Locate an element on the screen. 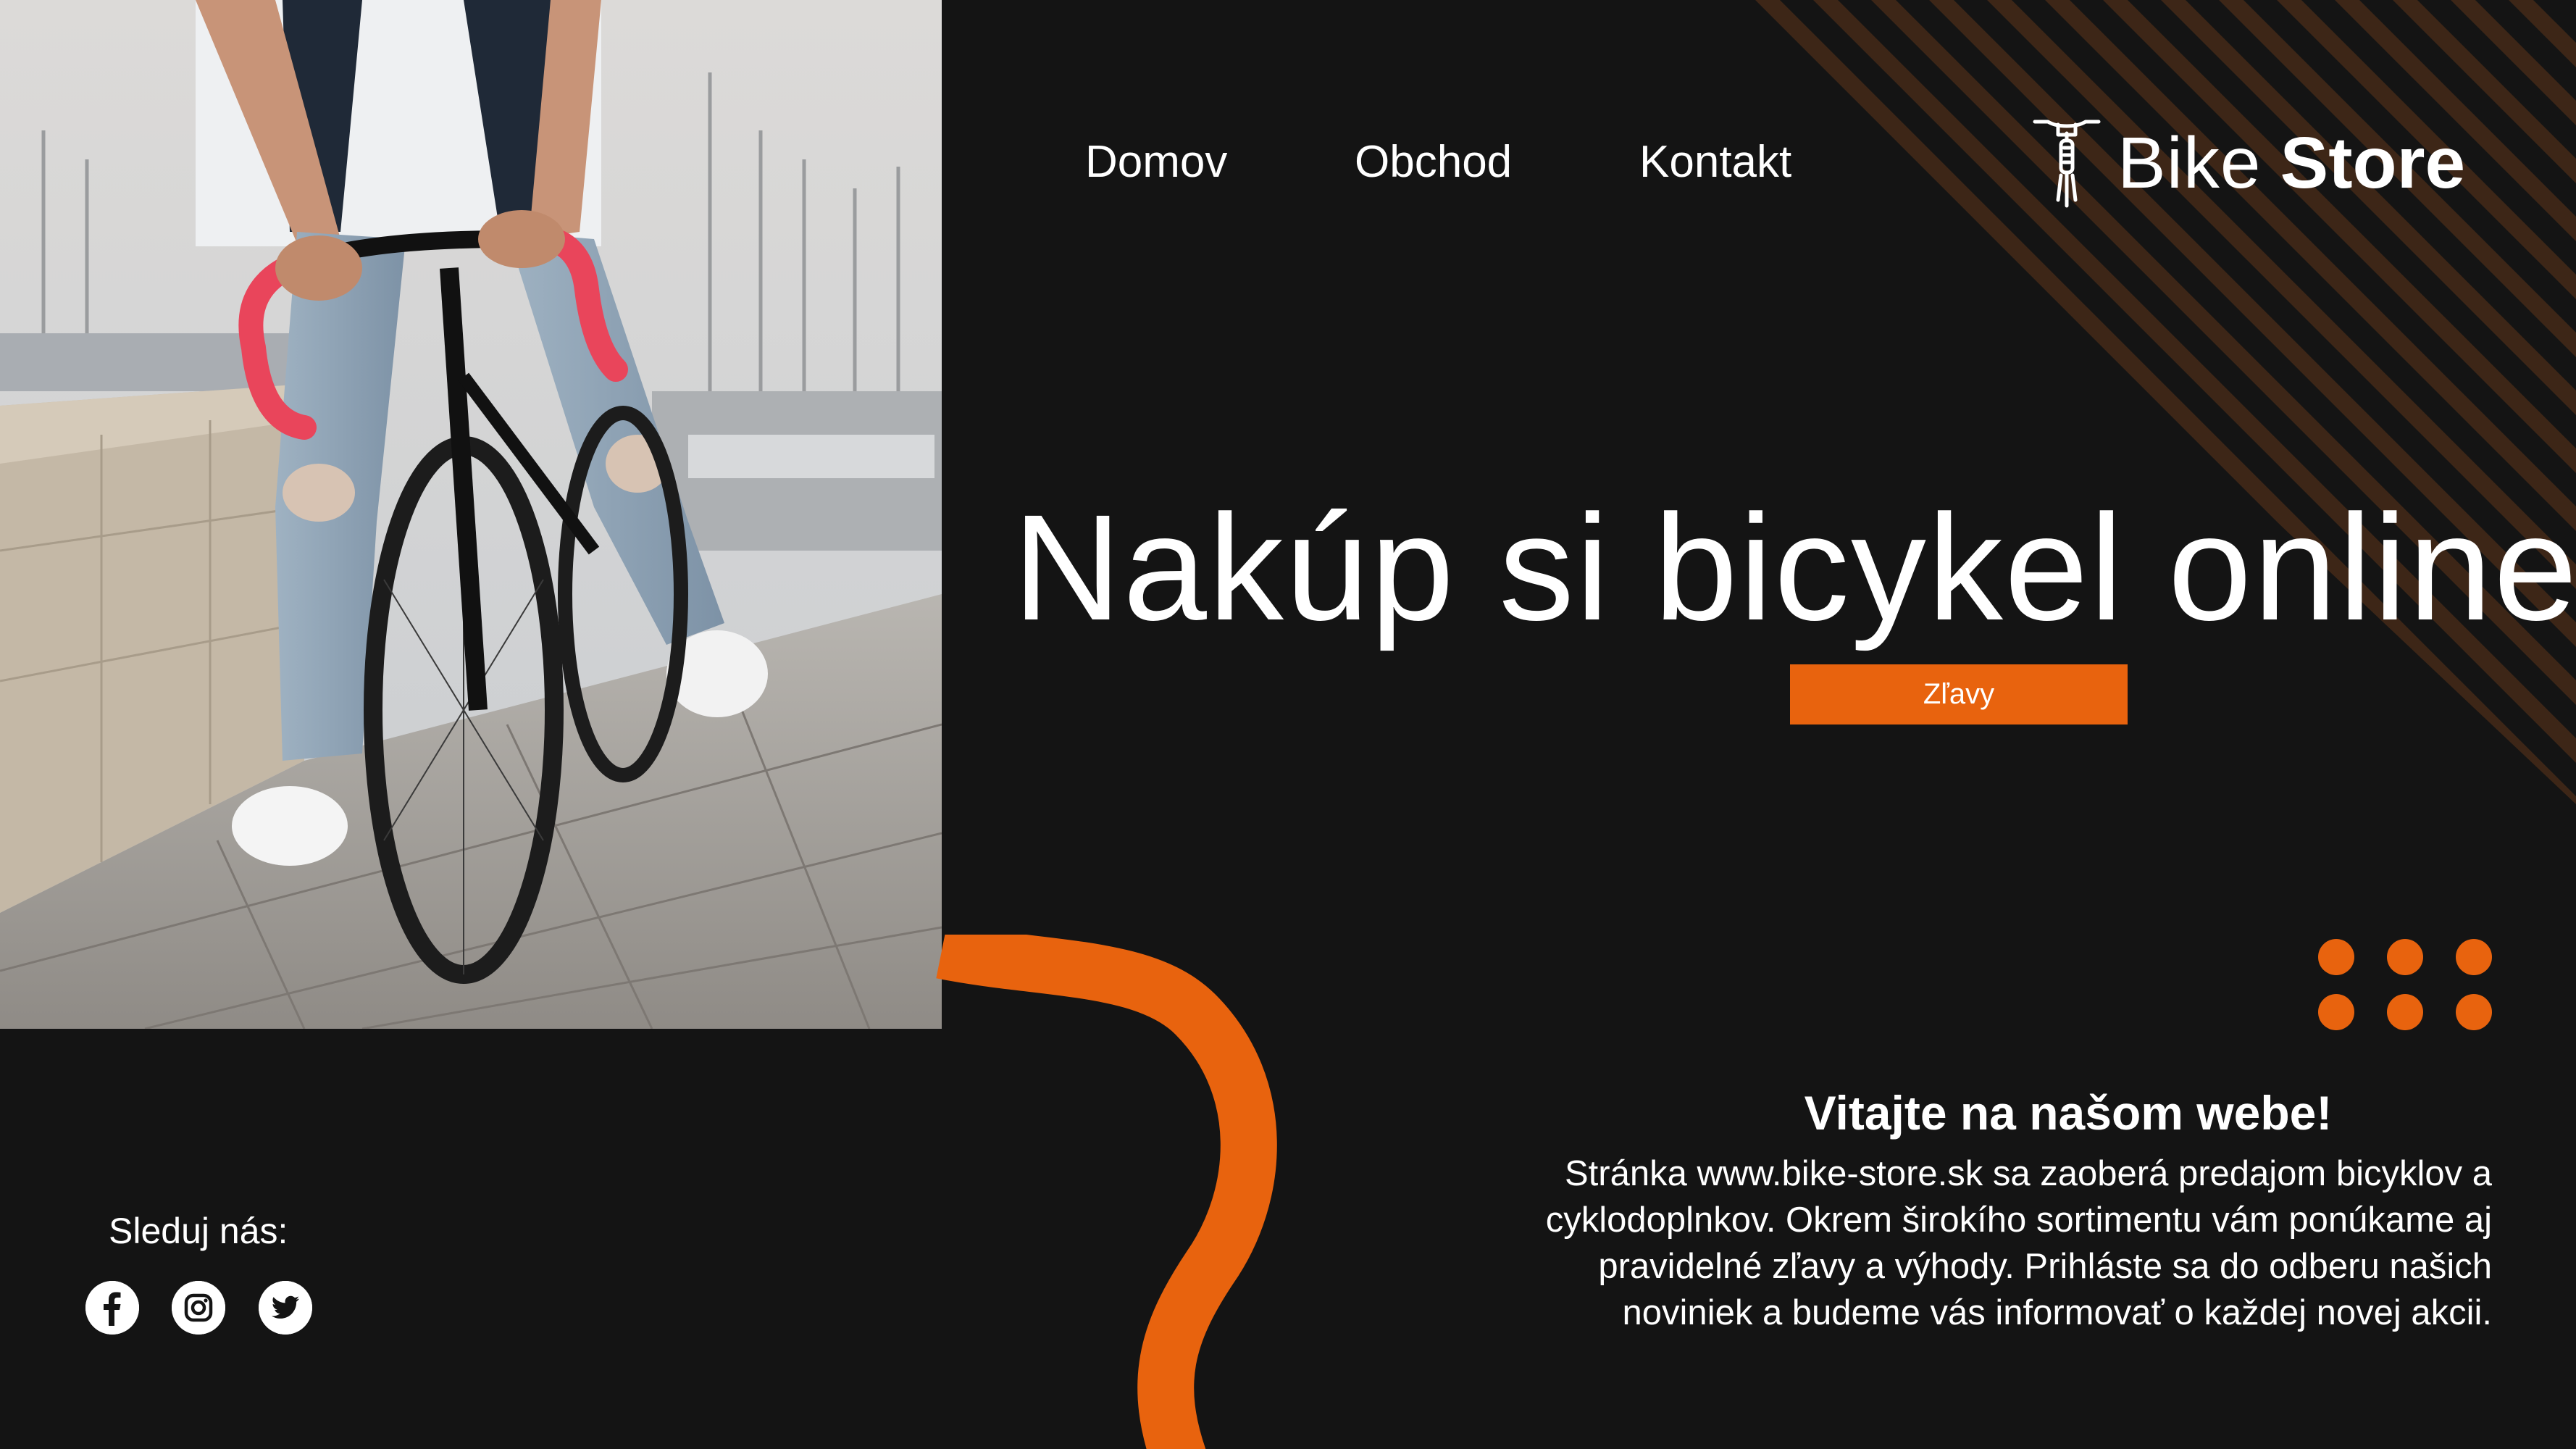 This screenshot has height=1449, width=2576. twitter-glyph is located at coordinates (285, 1308).